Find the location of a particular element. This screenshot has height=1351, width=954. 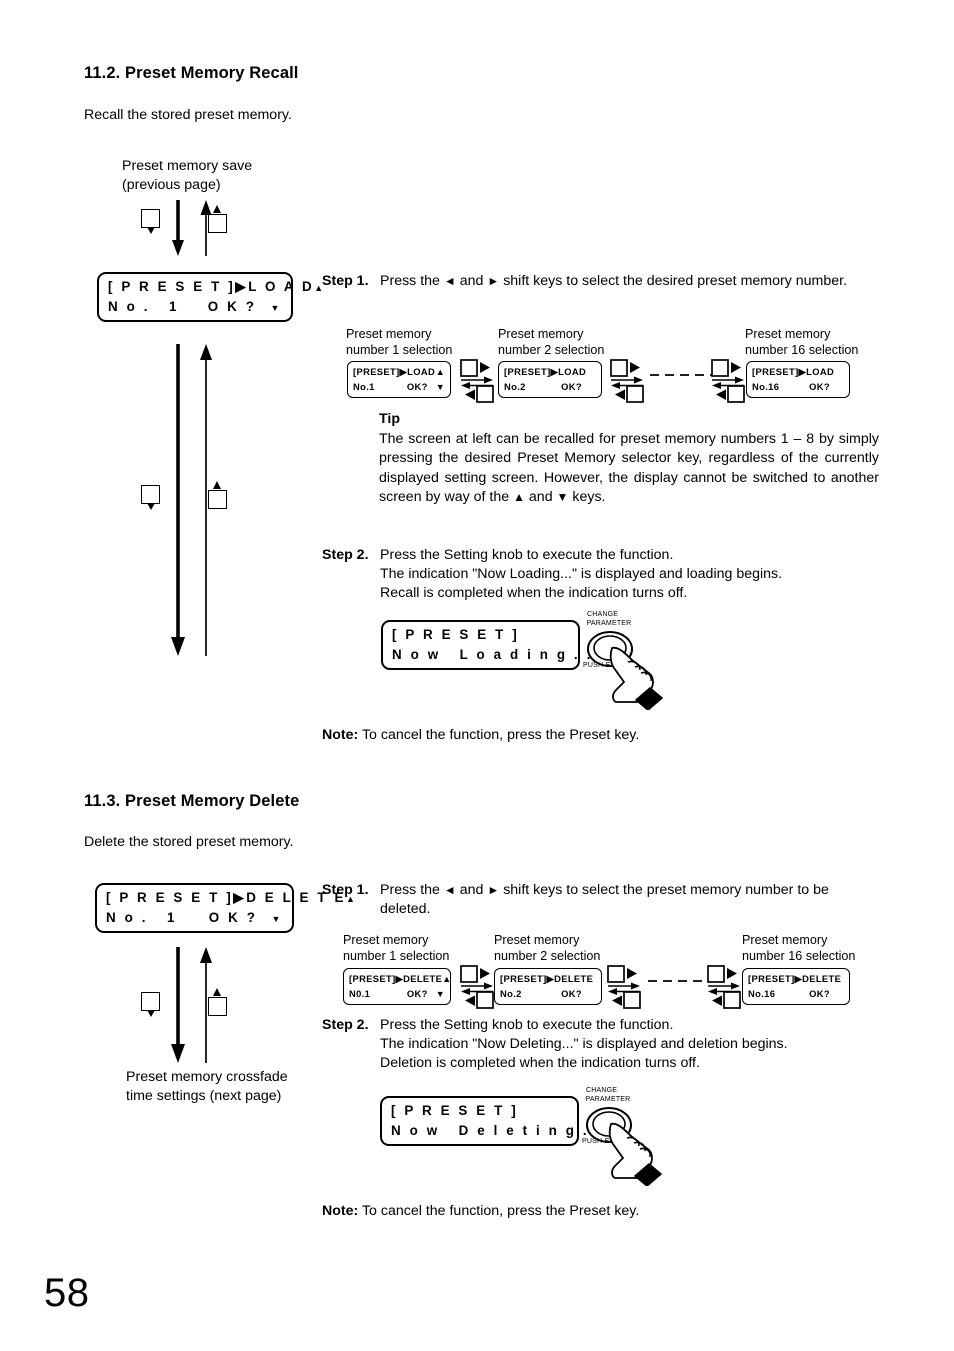

lcd-load-line1: [ P R E S E T ] ▶L O A D ▲ is located at coordinates (215, 287).